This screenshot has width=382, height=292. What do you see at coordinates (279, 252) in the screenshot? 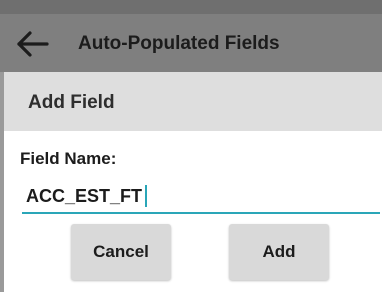
I see `add-button: Add` at bounding box center [279, 252].